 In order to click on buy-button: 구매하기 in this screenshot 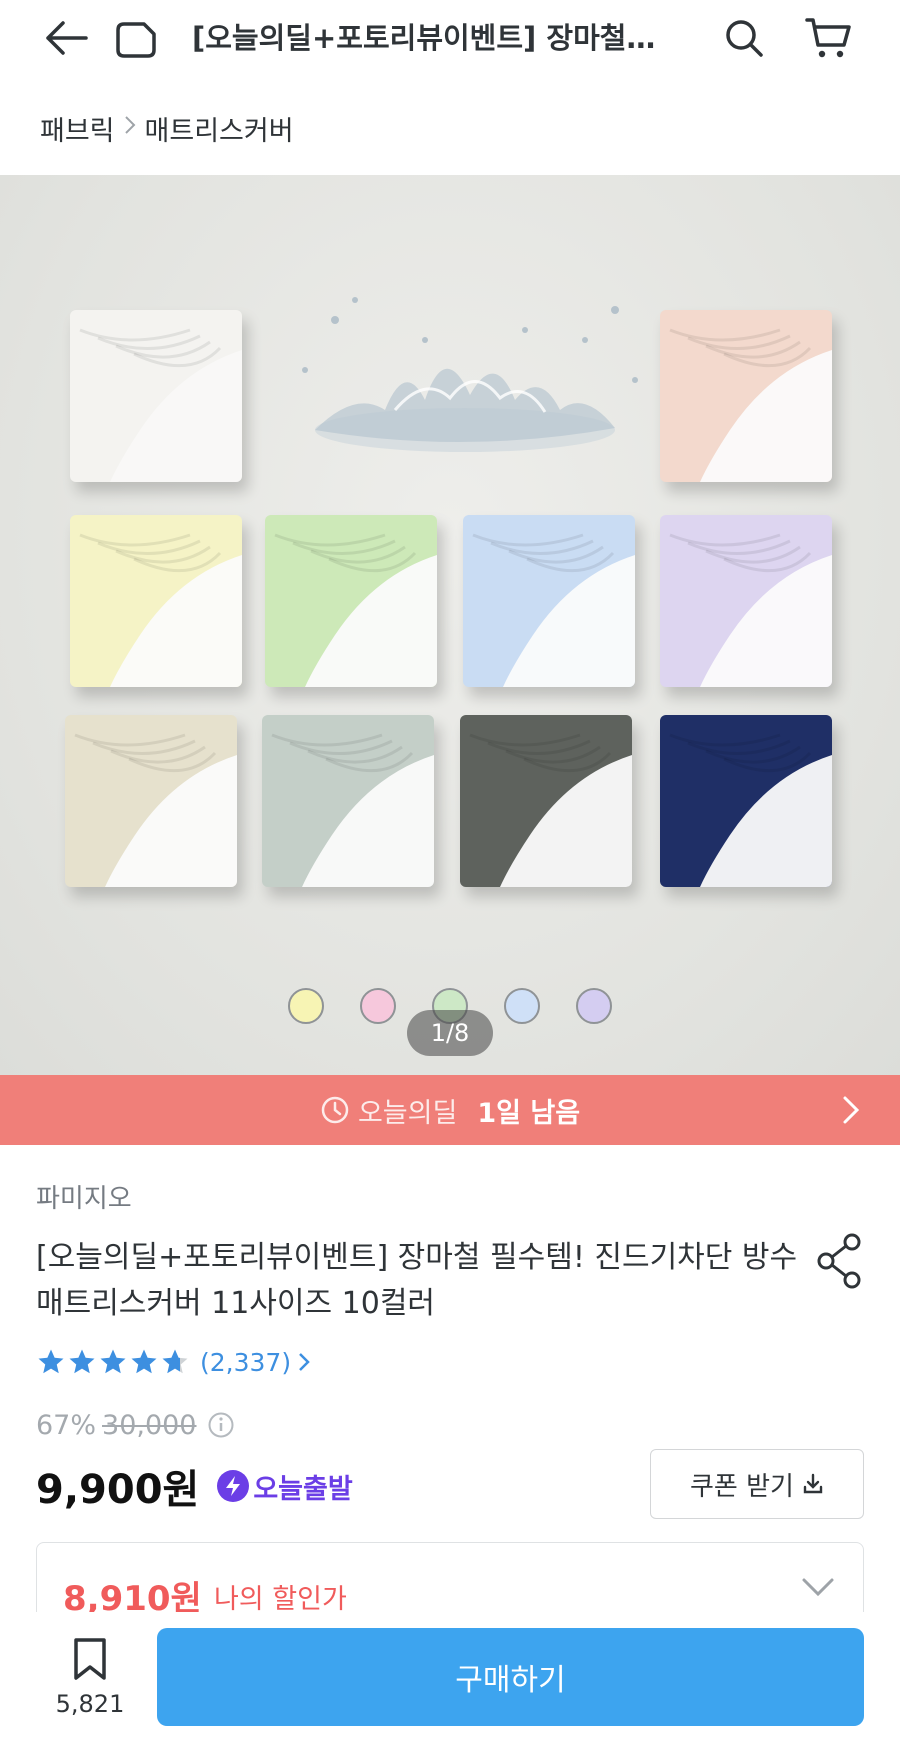, I will do `click(510, 1677)`.